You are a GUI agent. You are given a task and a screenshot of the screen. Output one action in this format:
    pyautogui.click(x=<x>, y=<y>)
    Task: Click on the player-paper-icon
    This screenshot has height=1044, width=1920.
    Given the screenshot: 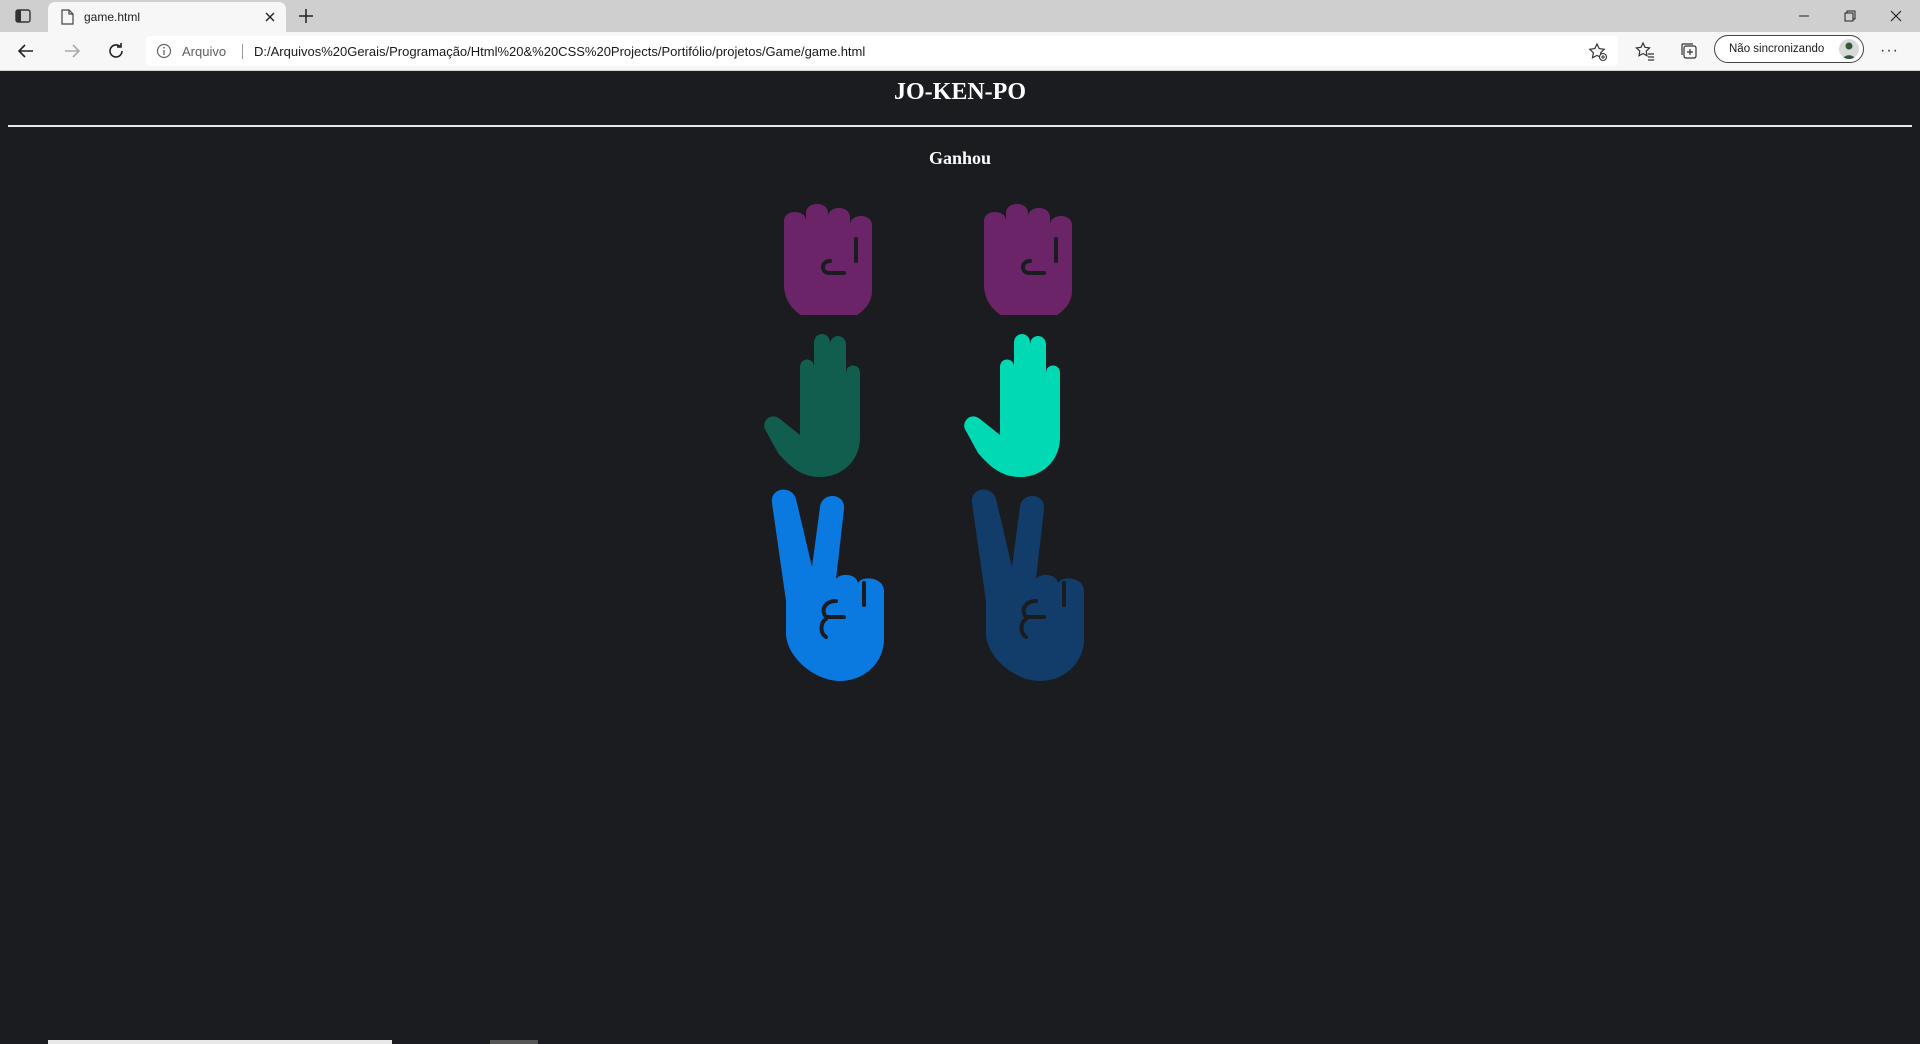 What is the action you would take?
    pyautogui.click(x=821, y=405)
    